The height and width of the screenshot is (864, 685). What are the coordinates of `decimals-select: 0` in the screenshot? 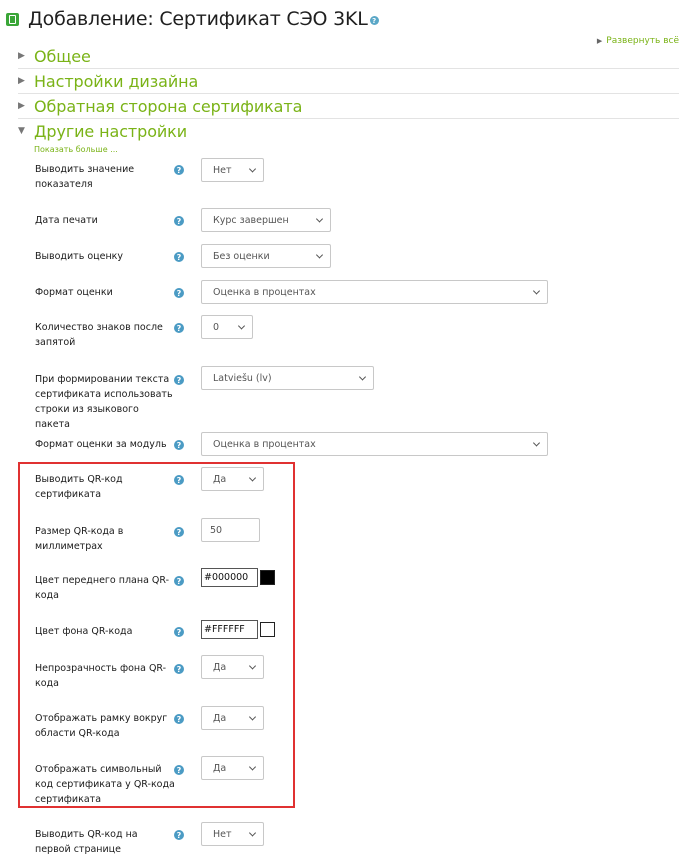 It's located at (227, 327).